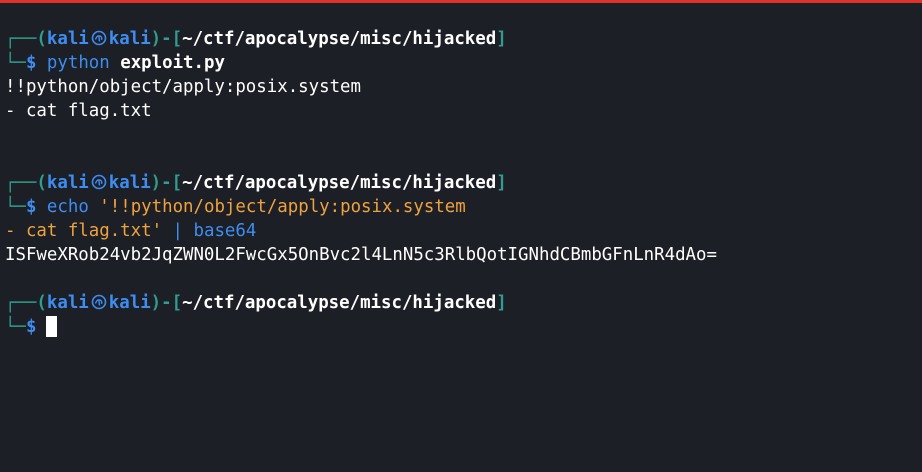  What do you see at coordinates (282, 207) in the screenshot?
I see `command-string: '!!python/object/apply:posix.system` at bounding box center [282, 207].